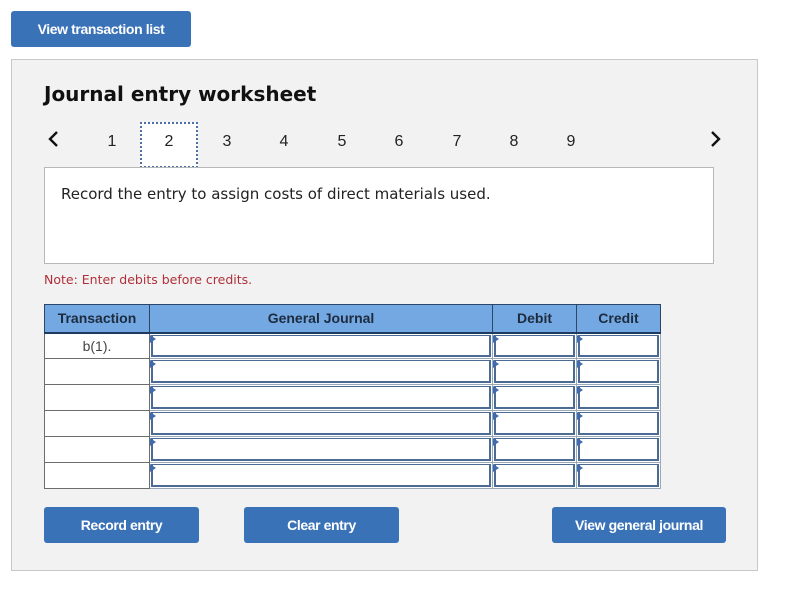 Image resolution: width=793 pixels, height=606 pixels. Describe the element at coordinates (97, 345) in the screenshot. I see `transaction-cell: b(1).` at that location.